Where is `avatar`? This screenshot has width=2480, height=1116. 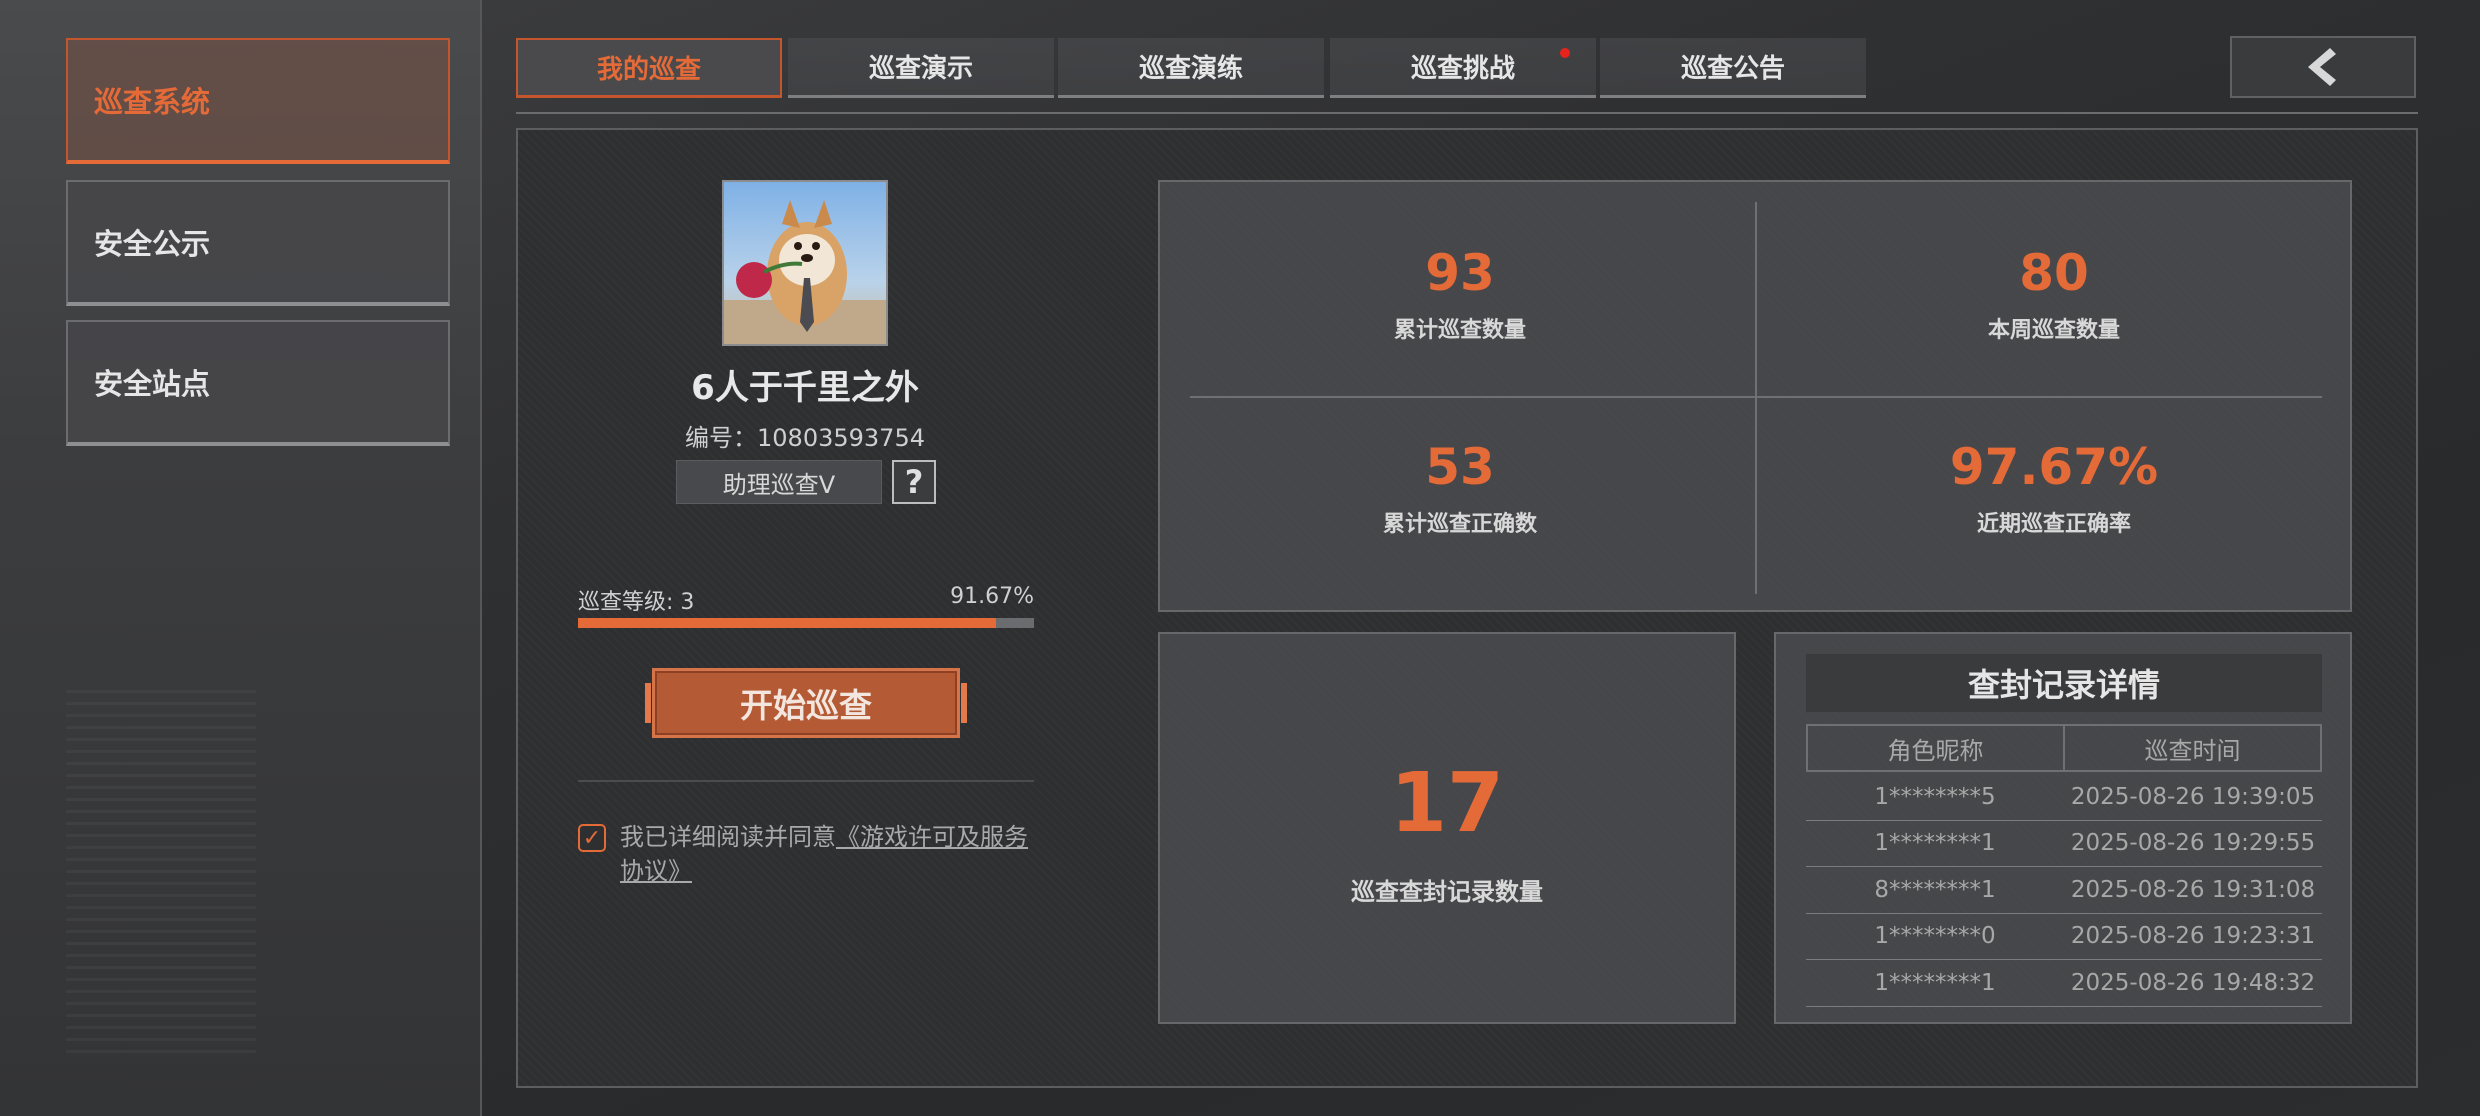 avatar is located at coordinates (805, 263).